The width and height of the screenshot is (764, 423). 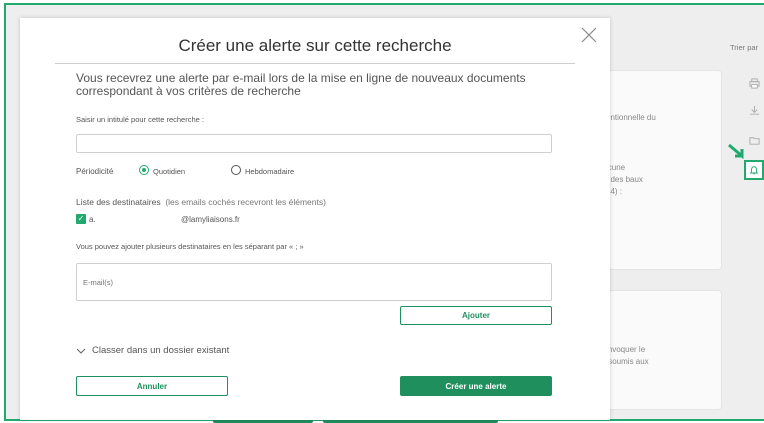 I want to click on chevron-down-icon, so click(x=81, y=351).